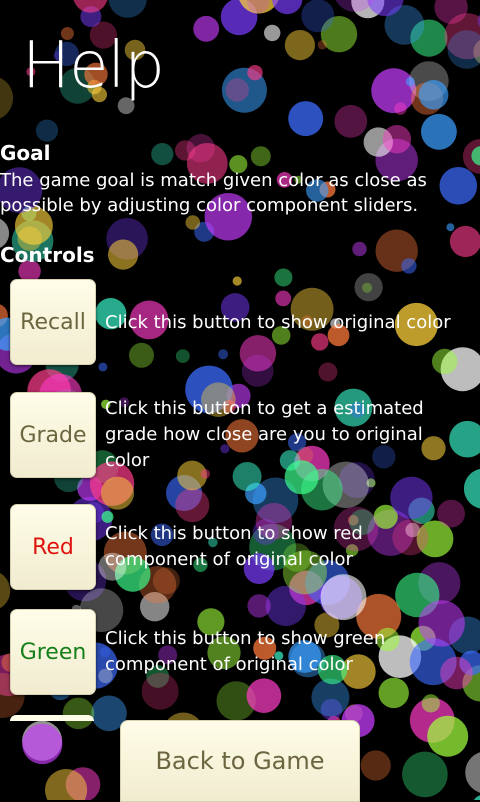 This screenshot has width=480, height=802. What do you see at coordinates (25, 153) in the screenshot?
I see `goal-heading: Goal` at bounding box center [25, 153].